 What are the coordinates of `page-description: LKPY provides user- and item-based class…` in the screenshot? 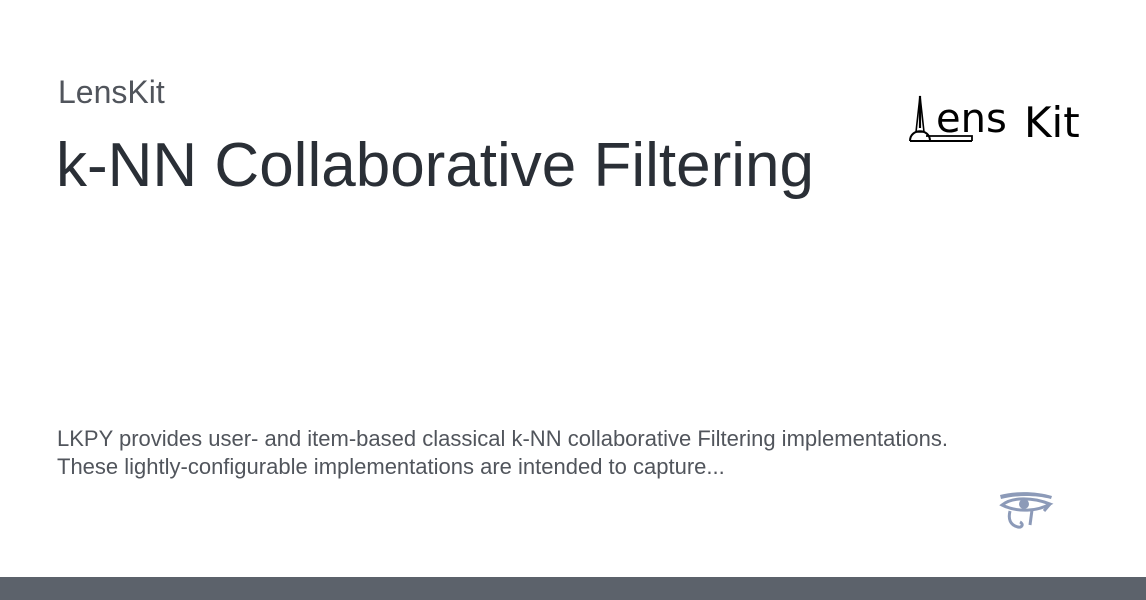 It's located at (557, 453).